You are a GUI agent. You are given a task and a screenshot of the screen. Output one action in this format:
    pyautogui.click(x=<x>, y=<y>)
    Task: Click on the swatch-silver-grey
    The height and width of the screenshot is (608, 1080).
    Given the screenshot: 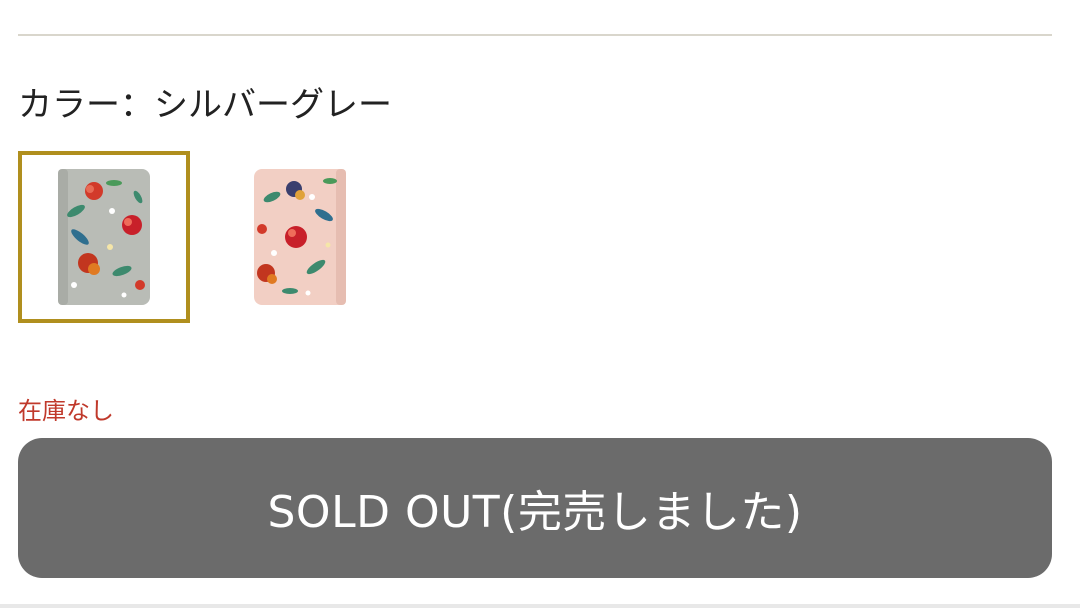 What is the action you would take?
    pyautogui.click(x=104, y=237)
    